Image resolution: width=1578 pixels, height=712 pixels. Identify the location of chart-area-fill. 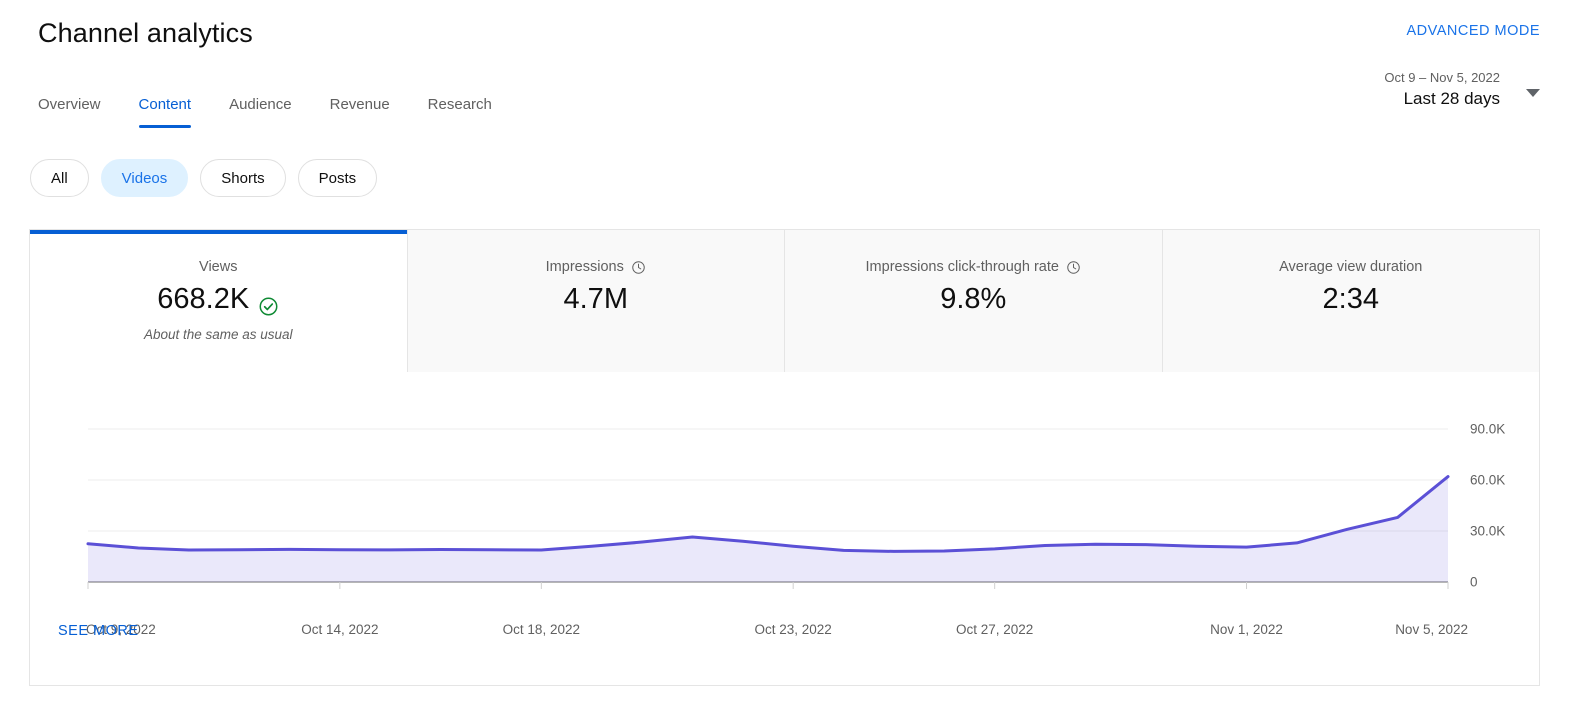
(768, 529).